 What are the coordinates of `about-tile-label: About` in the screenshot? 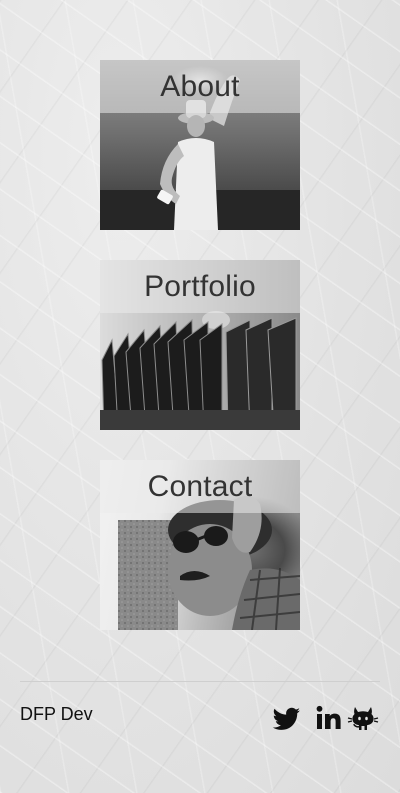 It's located at (200, 86).